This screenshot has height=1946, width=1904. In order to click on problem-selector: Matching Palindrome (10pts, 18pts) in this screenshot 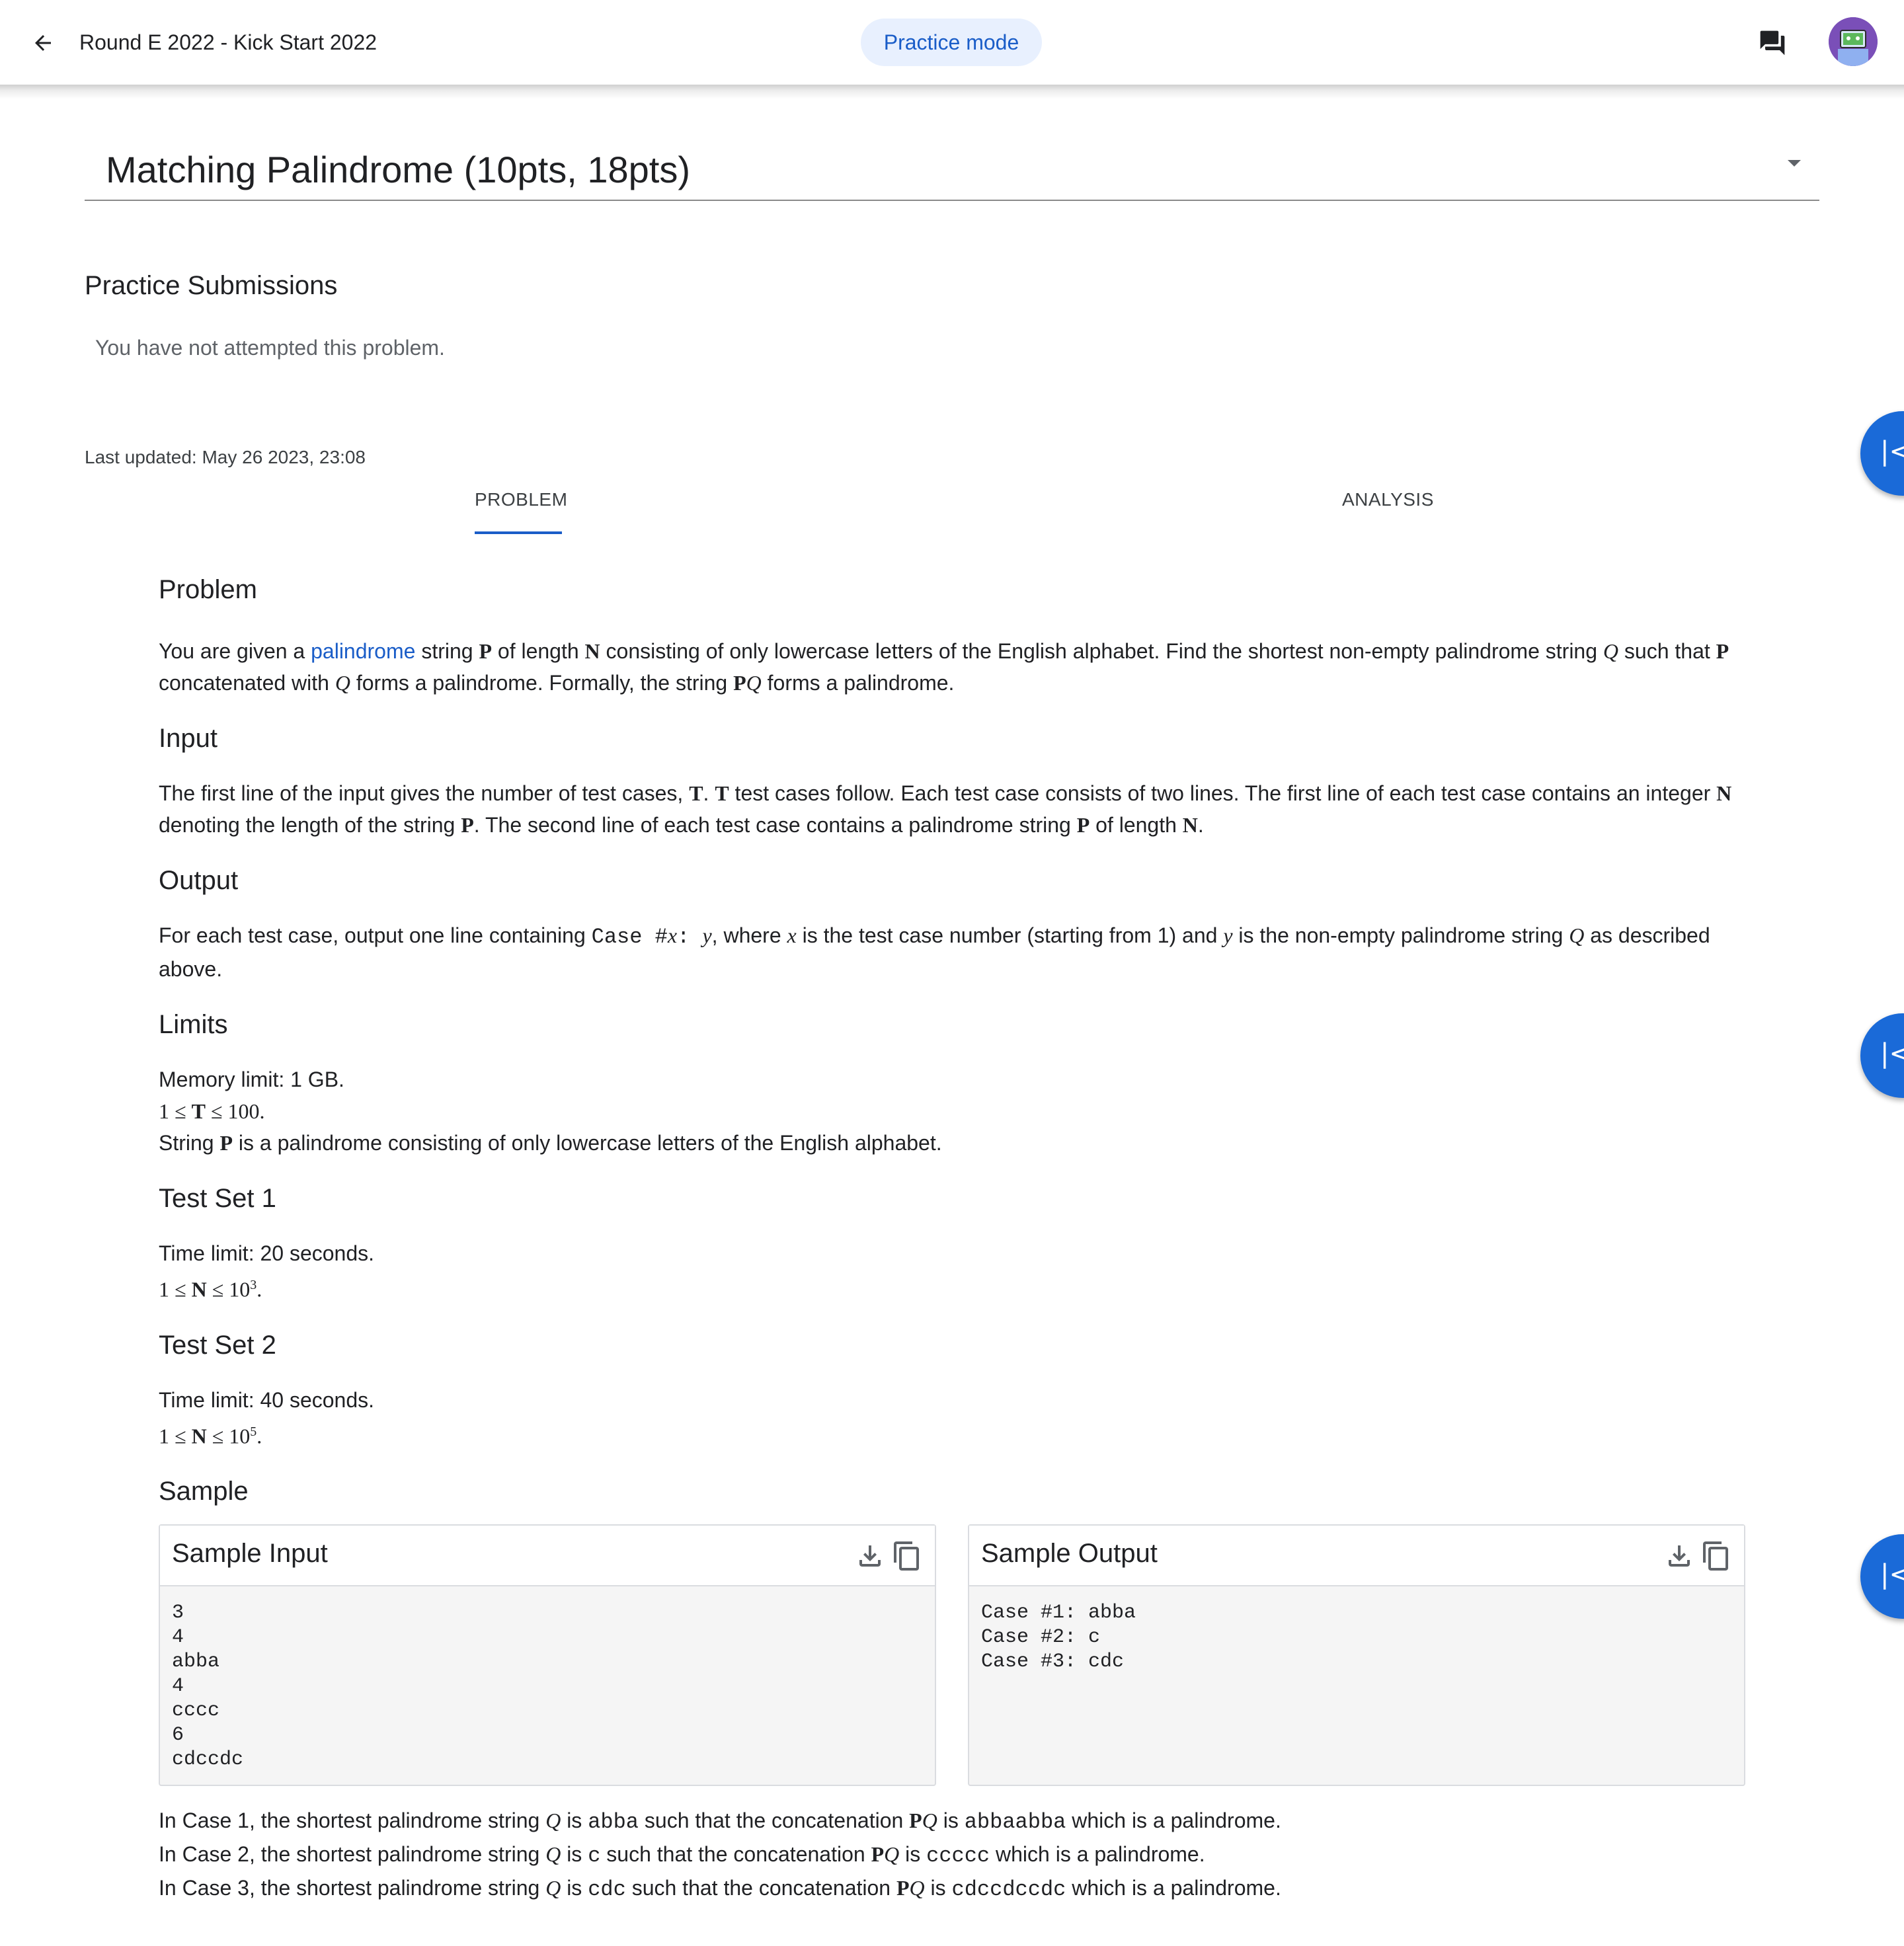, I will do `click(952, 166)`.